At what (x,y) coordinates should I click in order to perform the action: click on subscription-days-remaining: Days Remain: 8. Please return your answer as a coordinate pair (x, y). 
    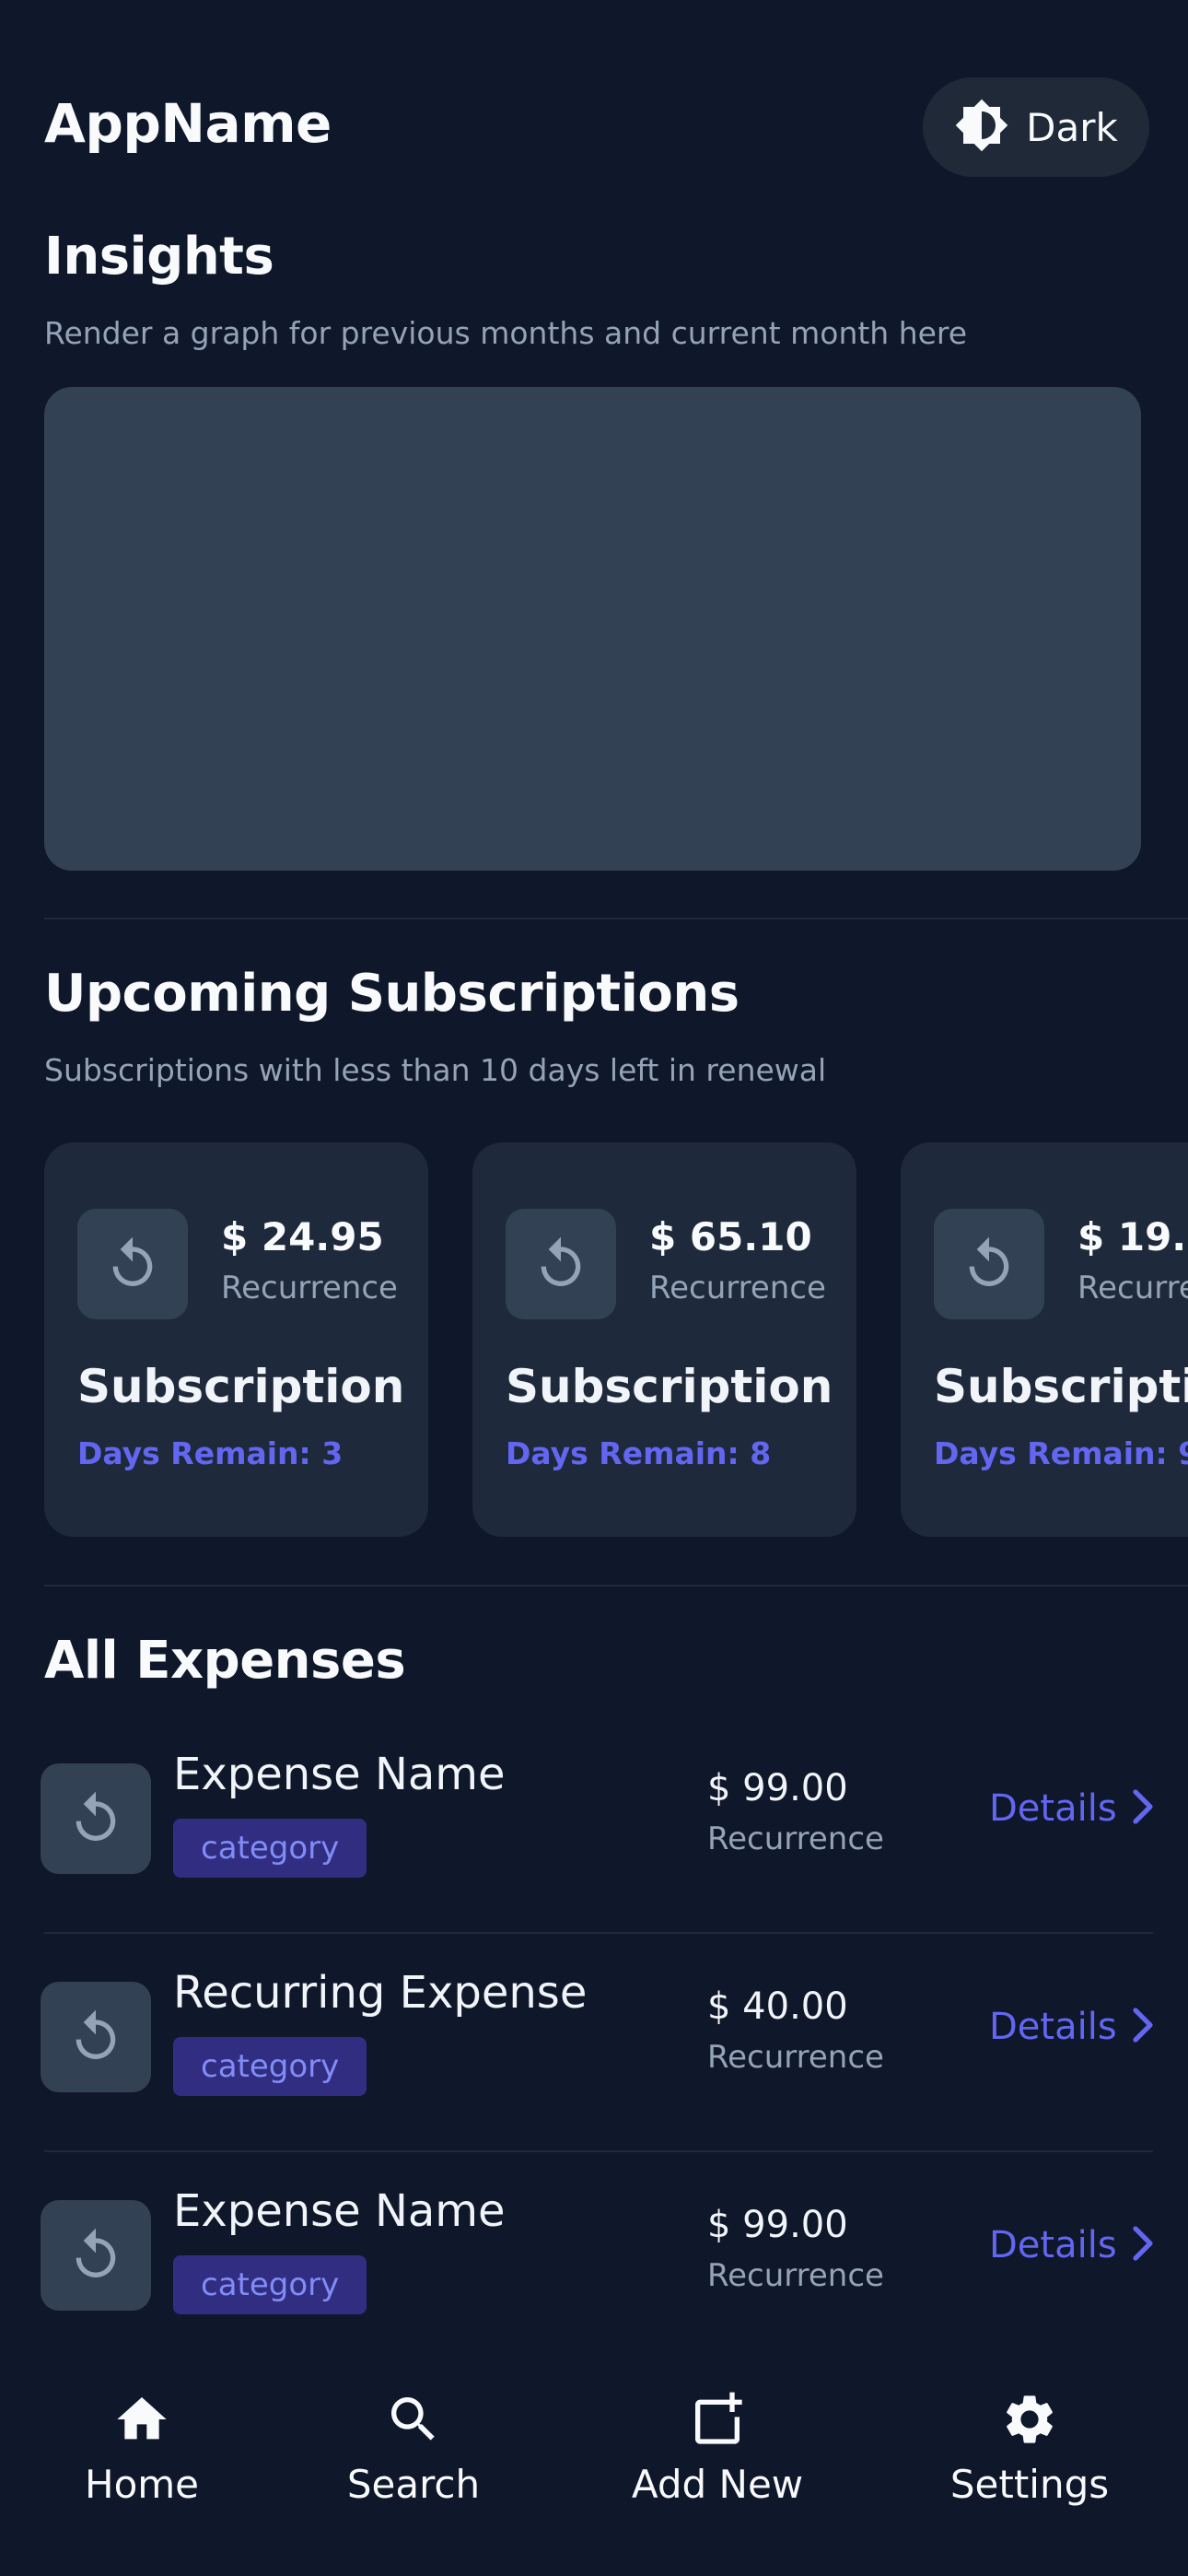
    Looking at the image, I should click on (639, 1453).